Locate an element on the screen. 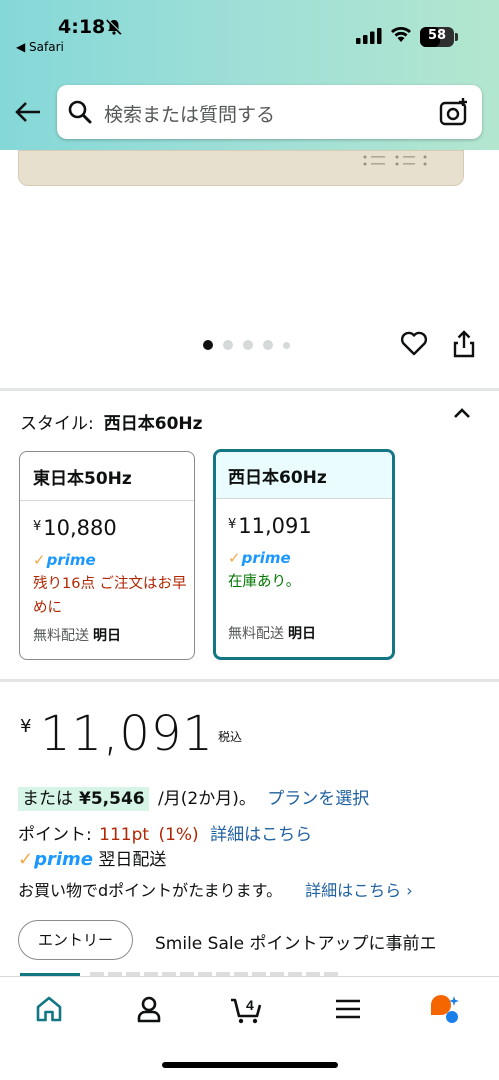 Image resolution: width=499 pixels, height=1080 pixels. select-plan-link: プランを選択 is located at coordinates (318, 799).